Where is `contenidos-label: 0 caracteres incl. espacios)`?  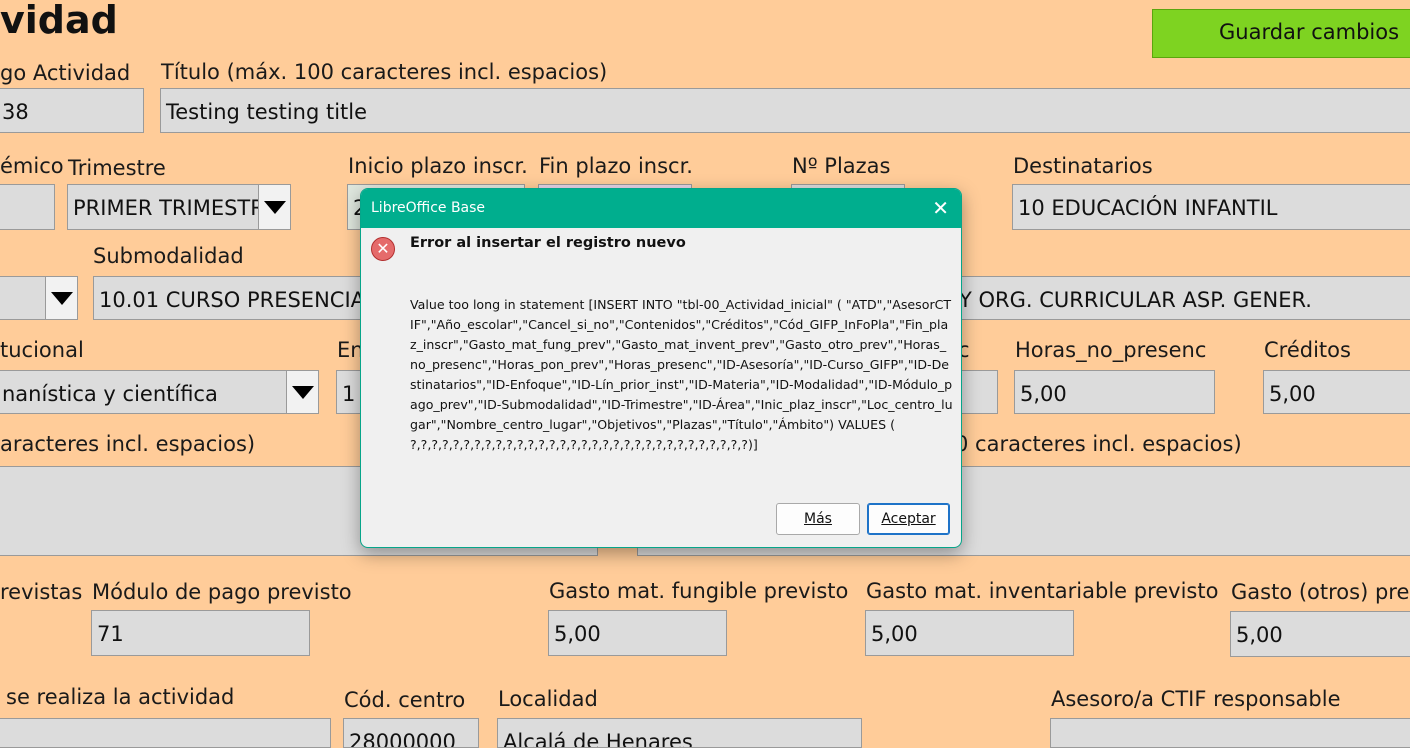 contenidos-label: 0 caracteres incl. espacios) is located at coordinates (1098, 444).